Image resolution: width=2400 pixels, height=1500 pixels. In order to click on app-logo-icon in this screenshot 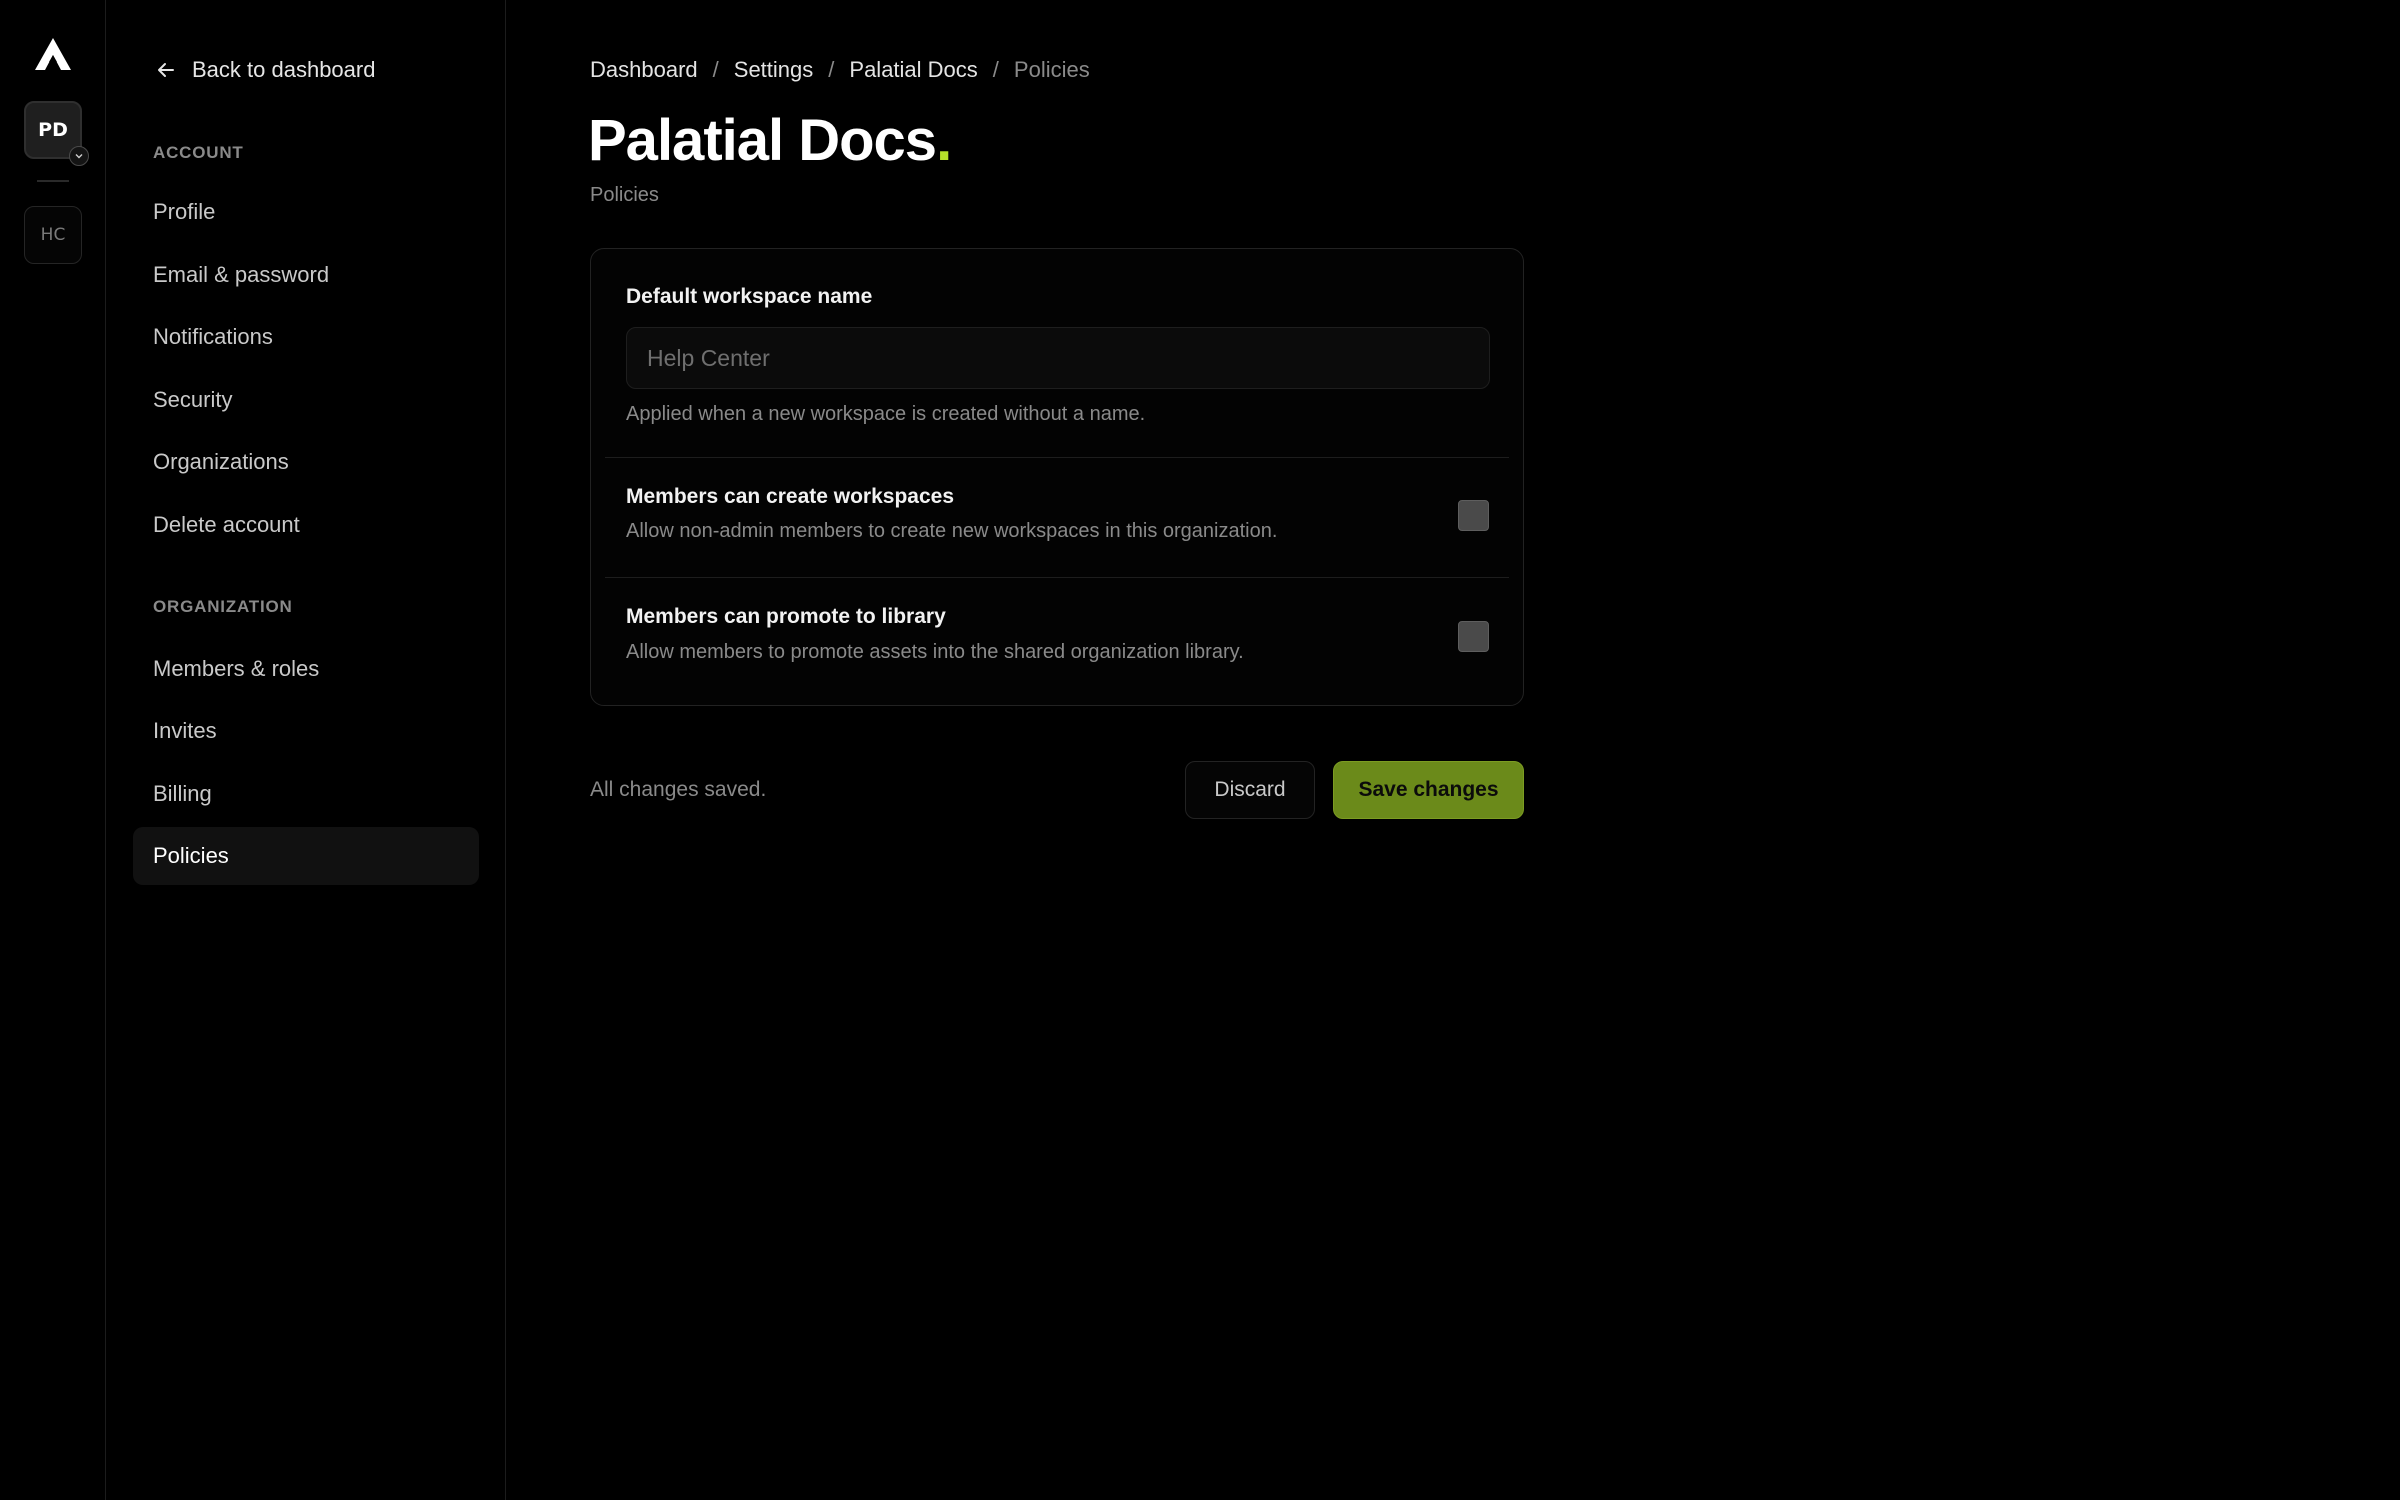, I will do `click(53, 54)`.